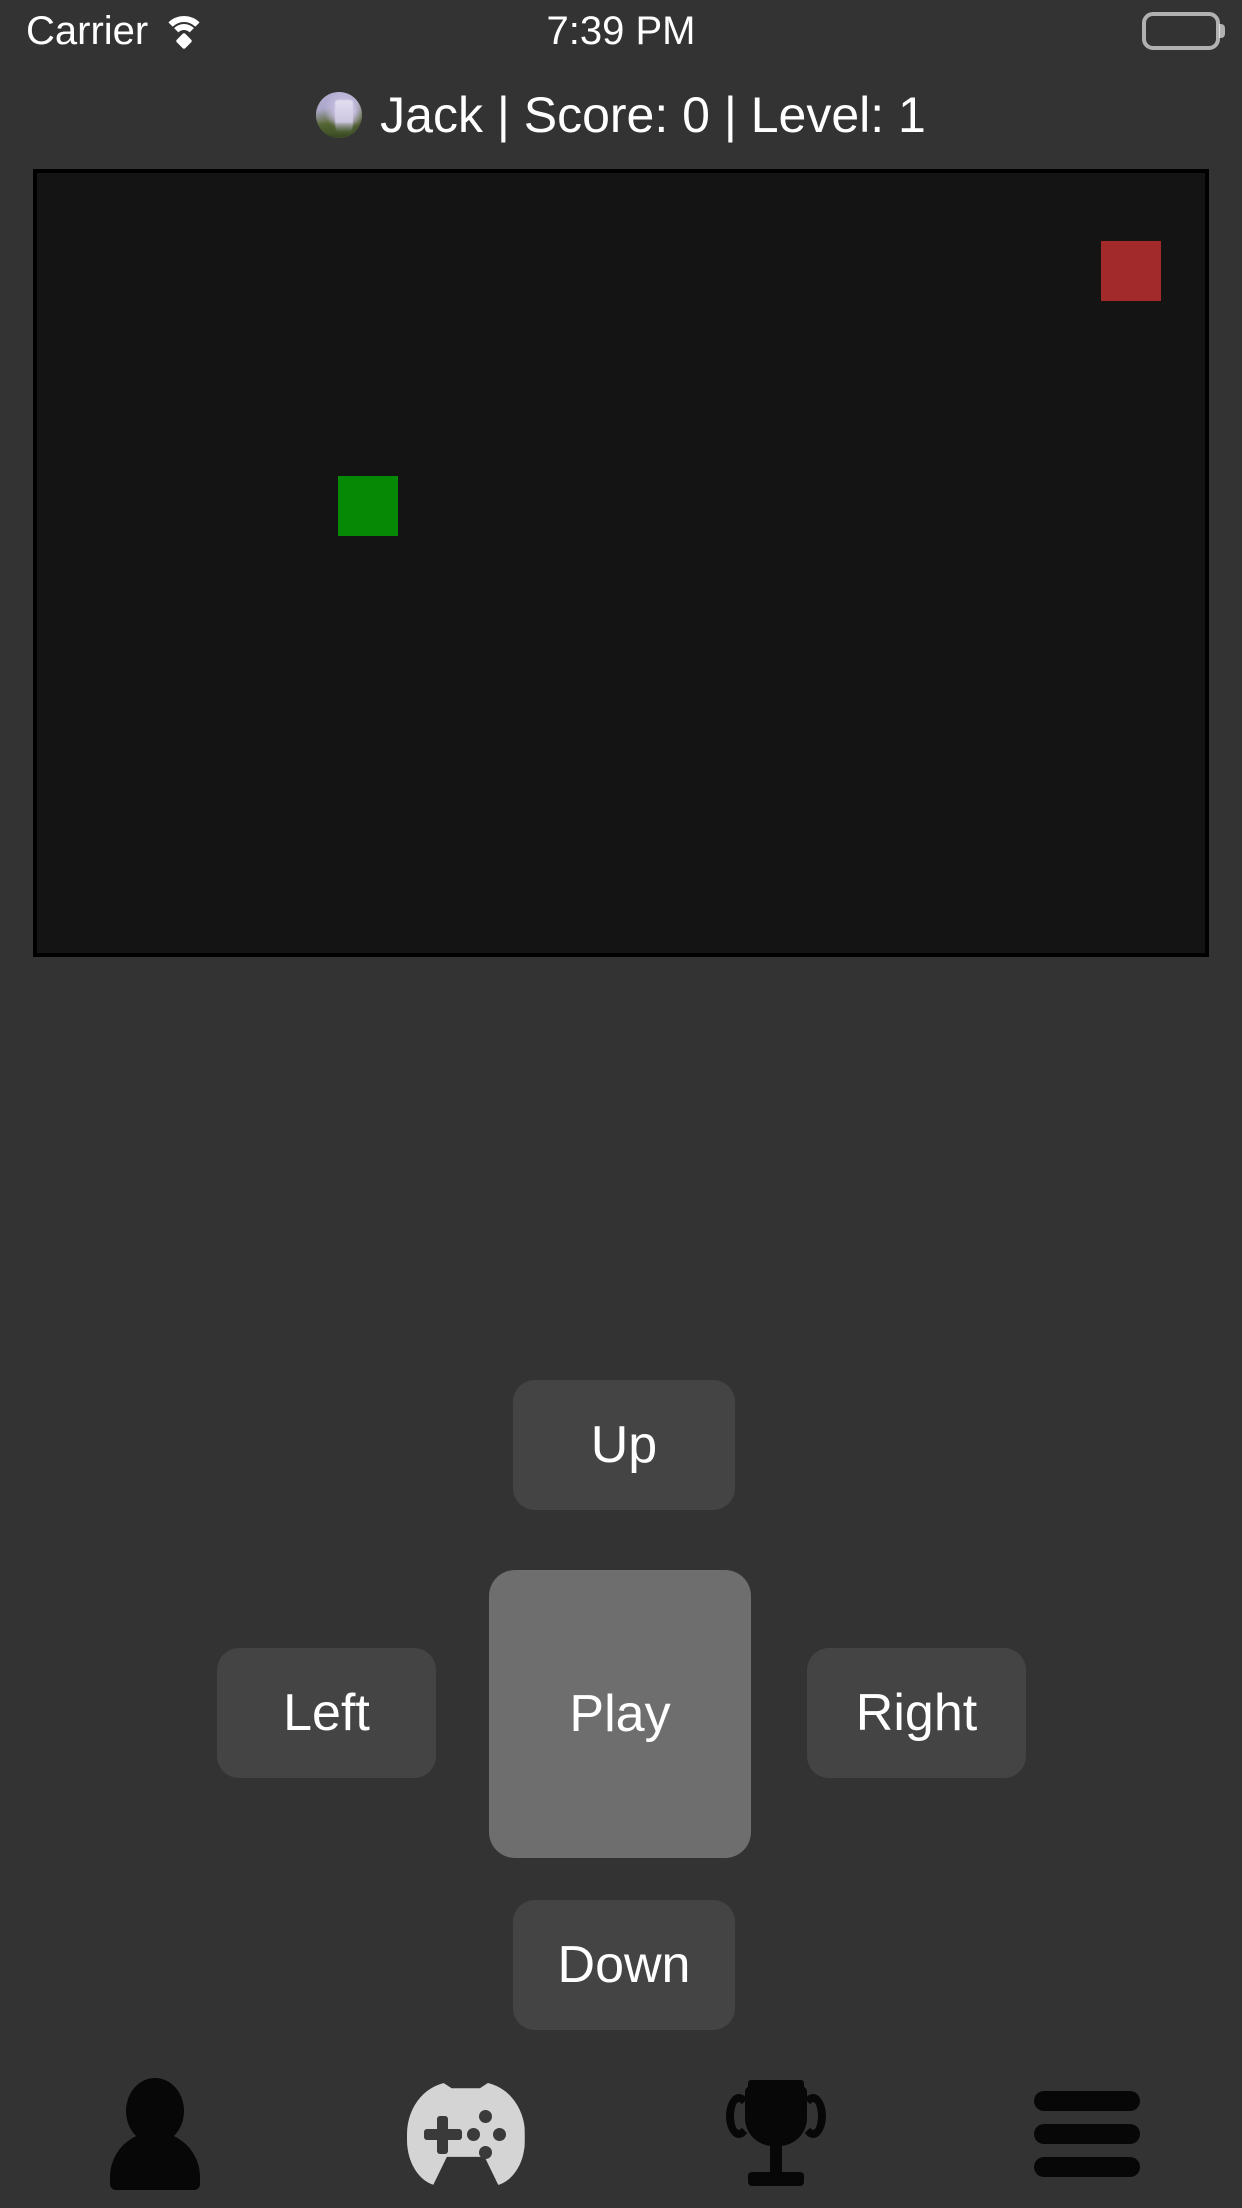 The image size is (1242, 2208). I want to click on food-cell, so click(1131, 271).